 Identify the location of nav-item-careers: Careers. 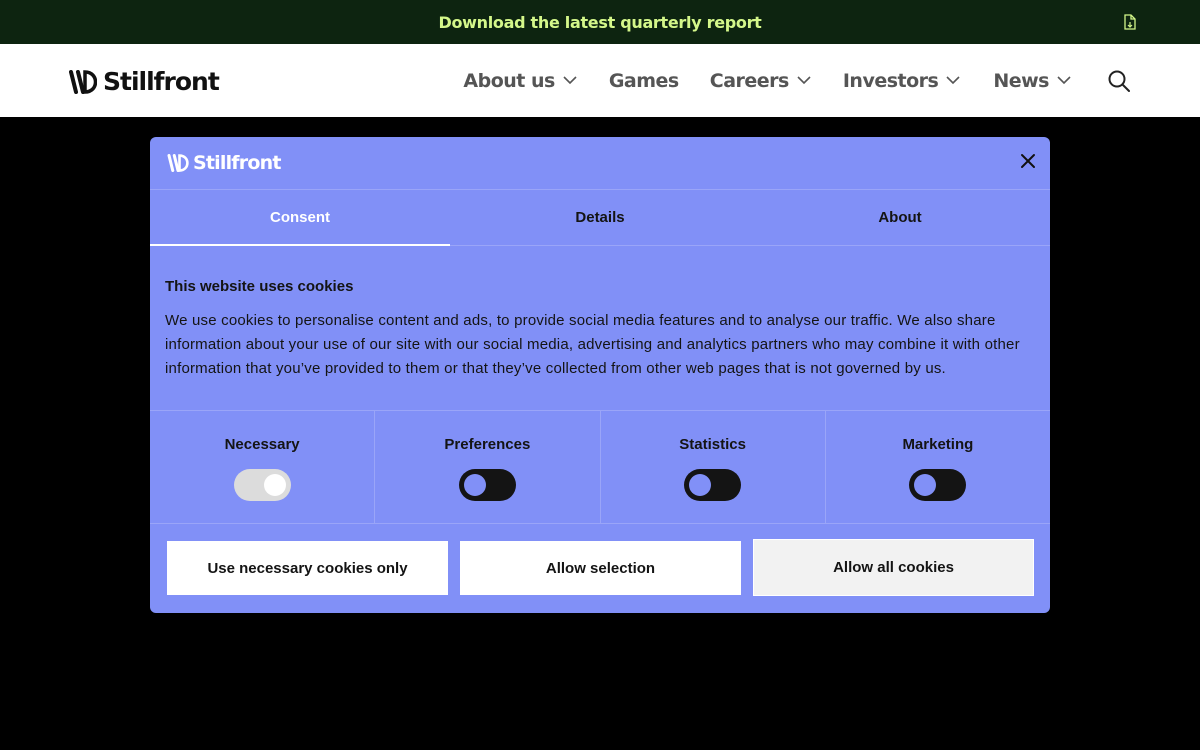
(760, 81).